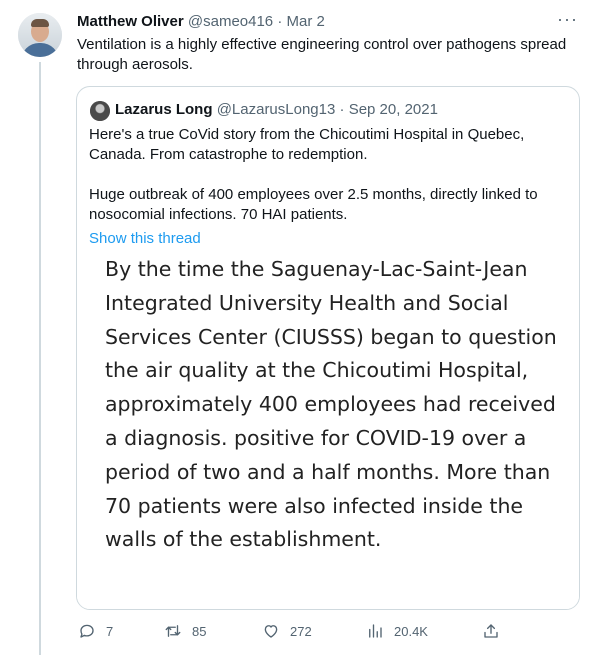 The width and height of the screenshot is (598, 655). What do you see at coordinates (567, 19) in the screenshot?
I see `more-icon: ···` at bounding box center [567, 19].